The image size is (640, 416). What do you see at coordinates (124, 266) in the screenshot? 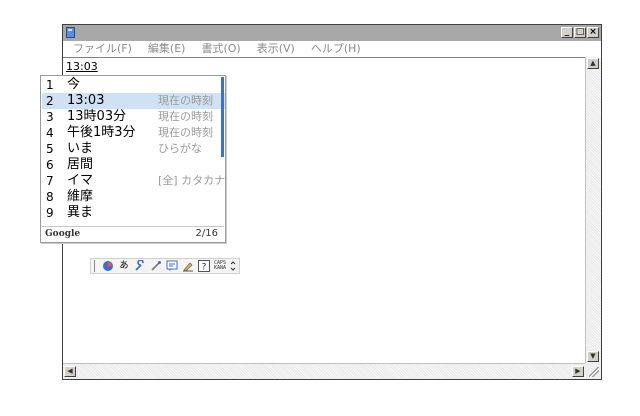
I see `input-mode-hiragana-icon: あ` at bounding box center [124, 266].